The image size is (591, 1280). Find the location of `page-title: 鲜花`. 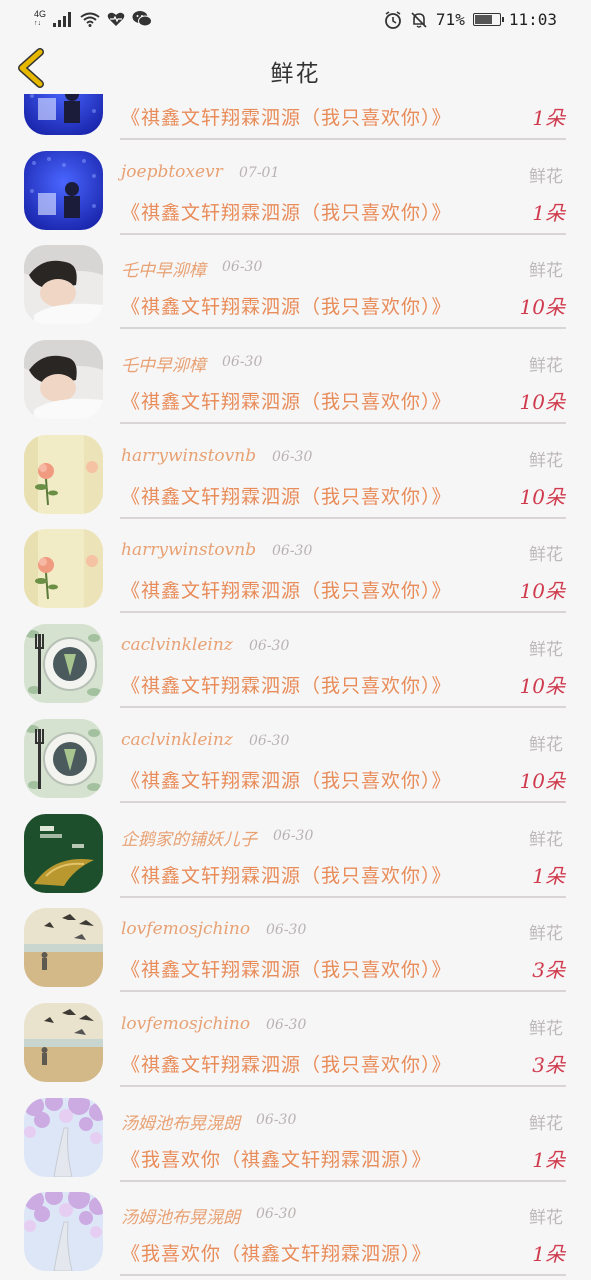

page-title: 鲜花 is located at coordinates (295, 74).